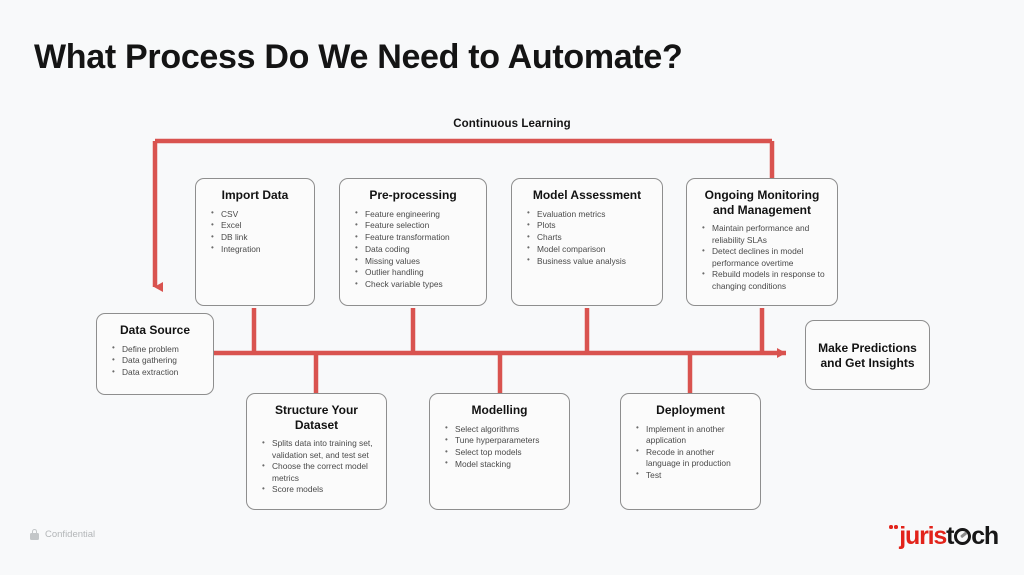 The image size is (1024, 575). What do you see at coordinates (413, 237) in the screenshot?
I see `list-item: Feature transformation` at bounding box center [413, 237].